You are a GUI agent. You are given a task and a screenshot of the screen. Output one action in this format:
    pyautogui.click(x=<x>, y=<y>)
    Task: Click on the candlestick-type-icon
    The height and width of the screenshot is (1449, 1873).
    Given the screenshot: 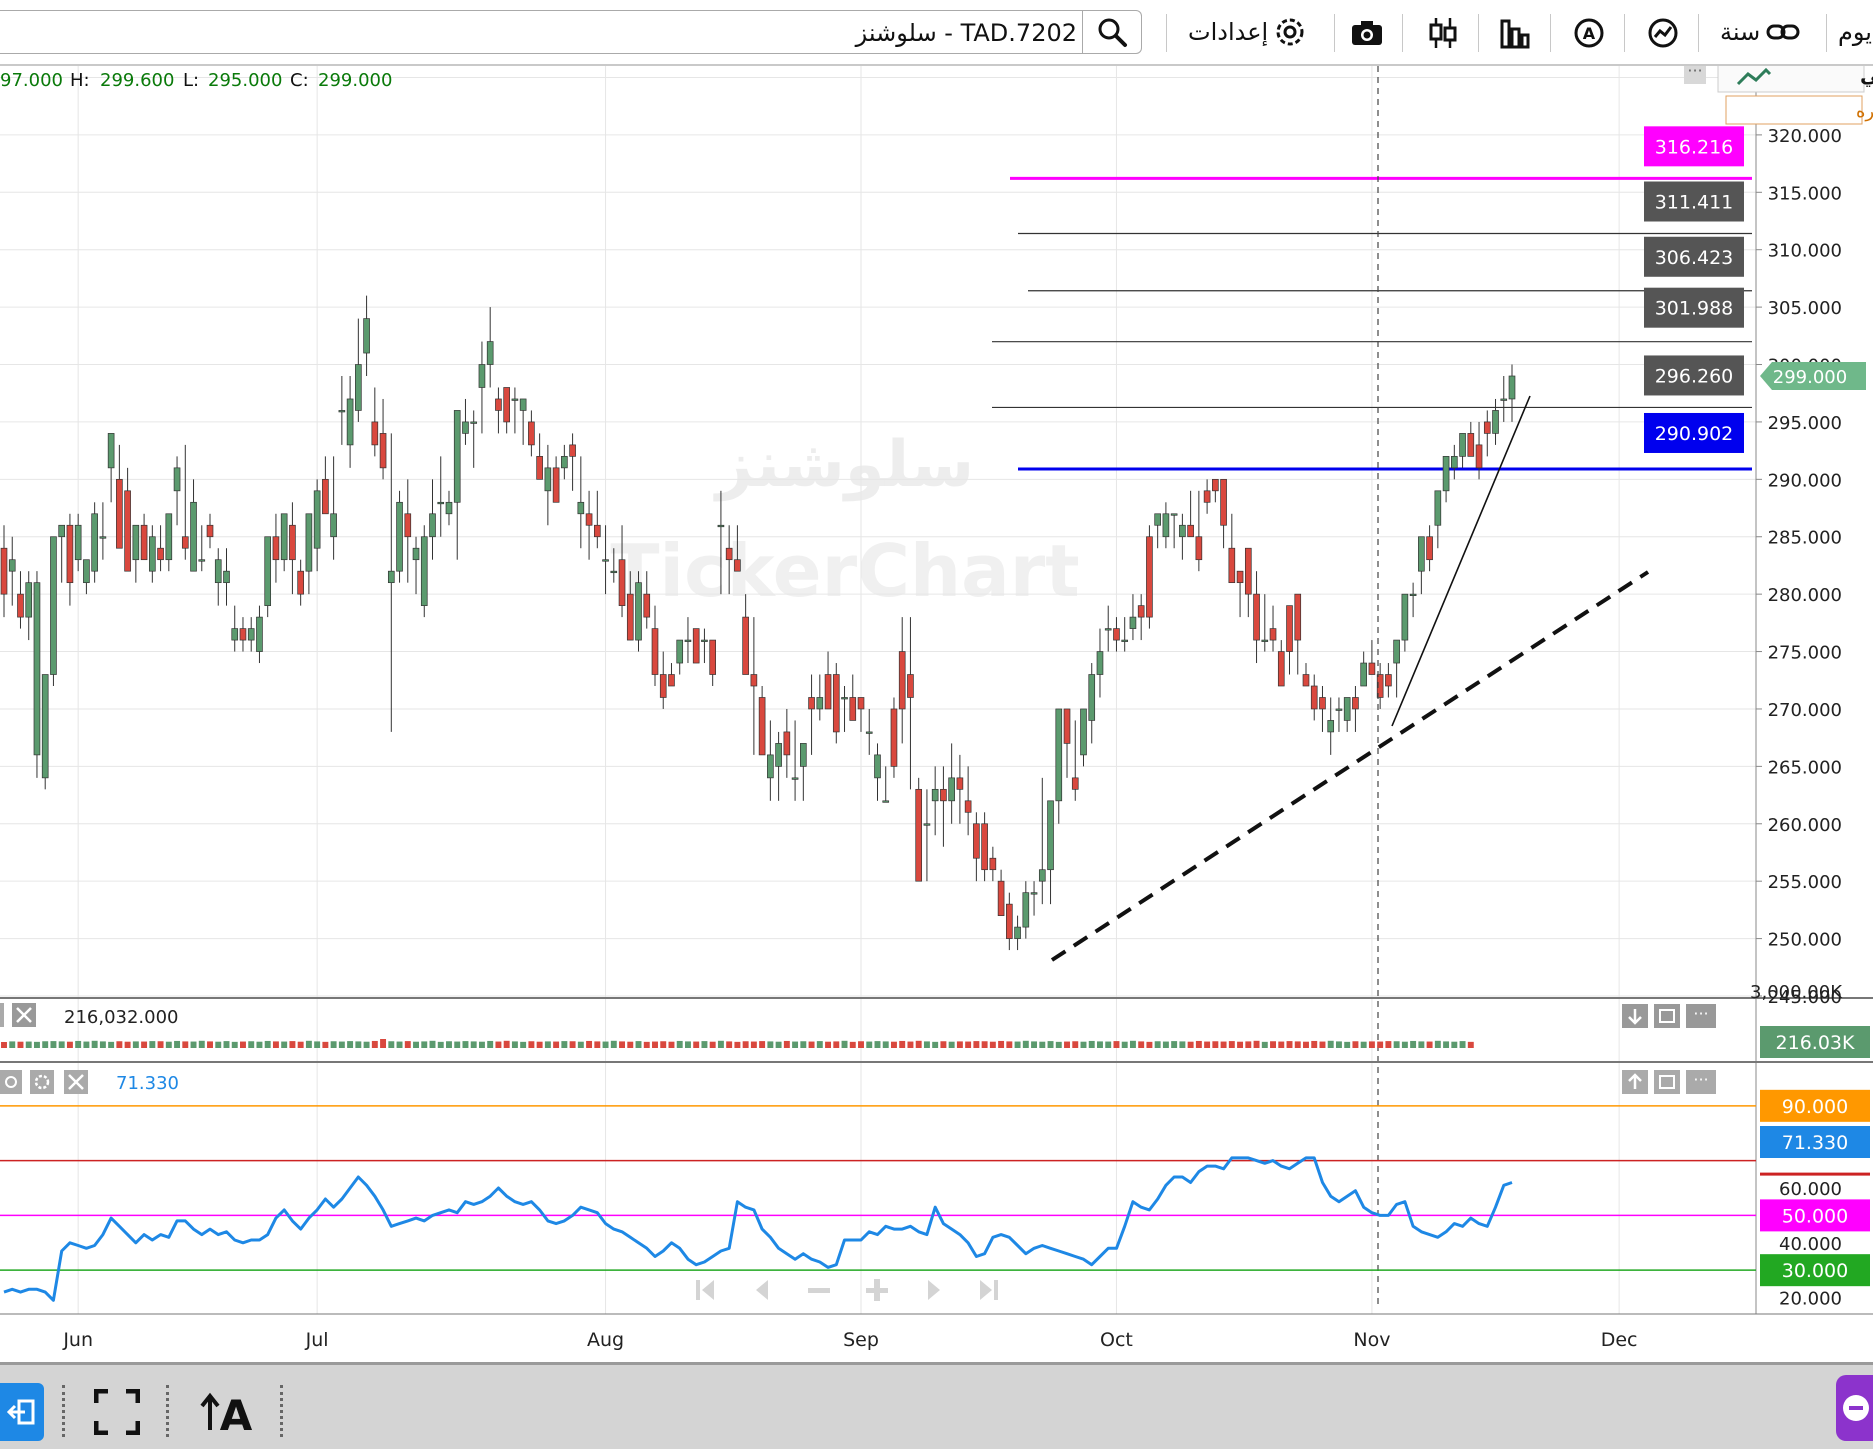 What is the action you would take?
    pyautogui.click(x=1443, y=33)
    